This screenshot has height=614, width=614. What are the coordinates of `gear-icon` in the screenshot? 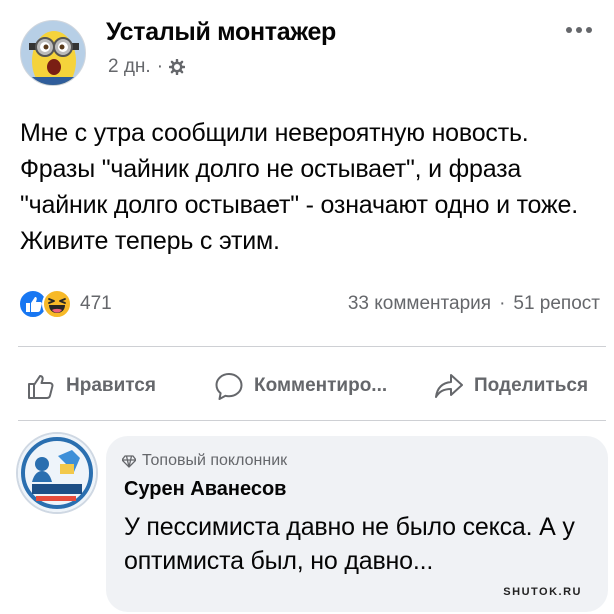 It's located at (177, 67).